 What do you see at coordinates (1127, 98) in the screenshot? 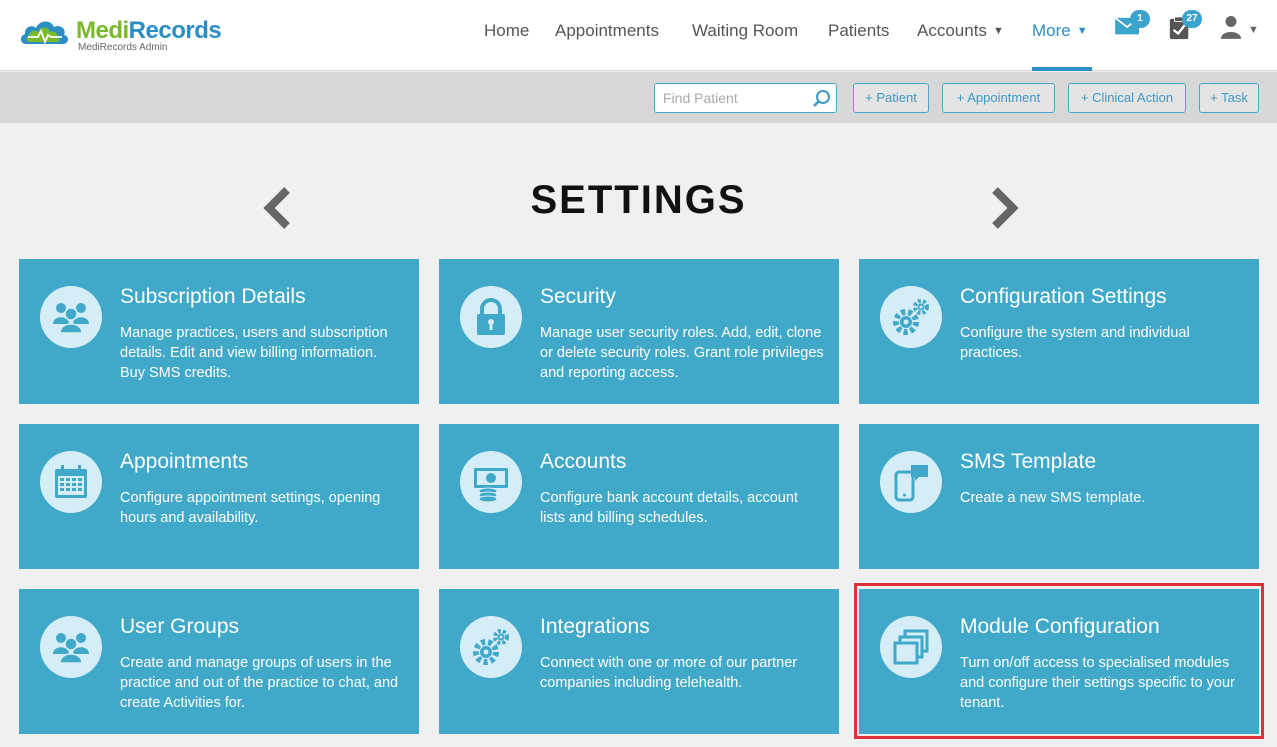
I see `add-clinical-action-button: + Clinical Action` at bounding box center [1127, 98].